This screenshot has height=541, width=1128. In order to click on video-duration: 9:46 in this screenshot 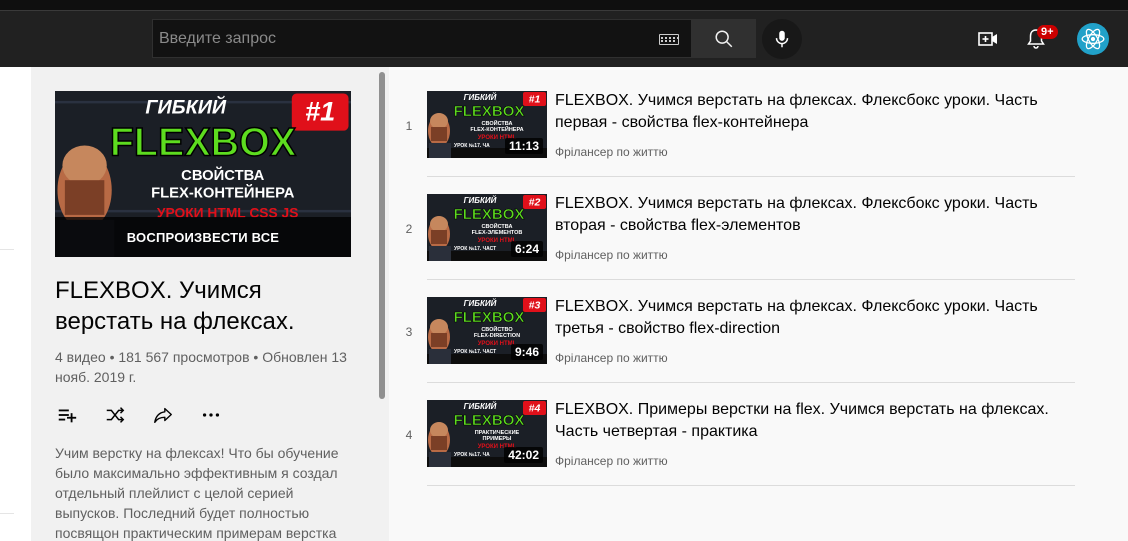, I will do `click(526, 352)`.